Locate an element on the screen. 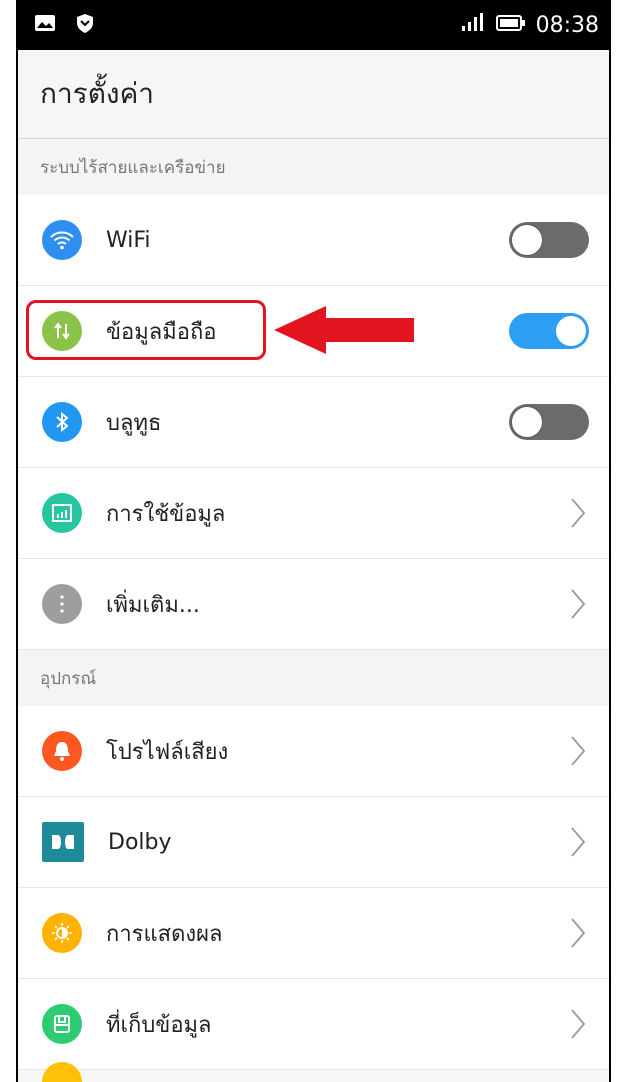 The width and height of the screenshot is (627, 1082). row-wifi: WiFi is located at coordinates (313, 240).